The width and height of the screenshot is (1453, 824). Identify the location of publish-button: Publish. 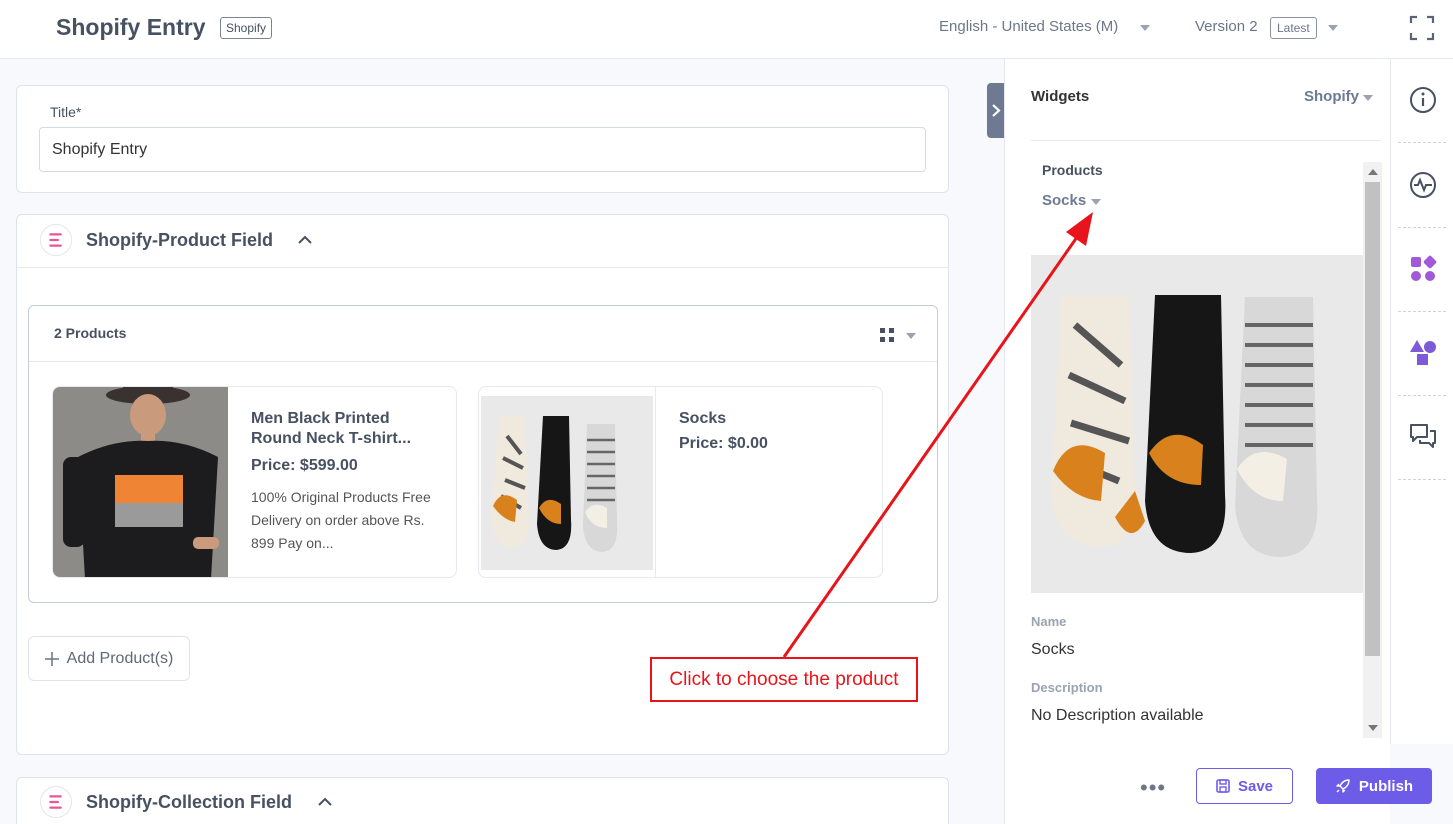
(1374, 786).